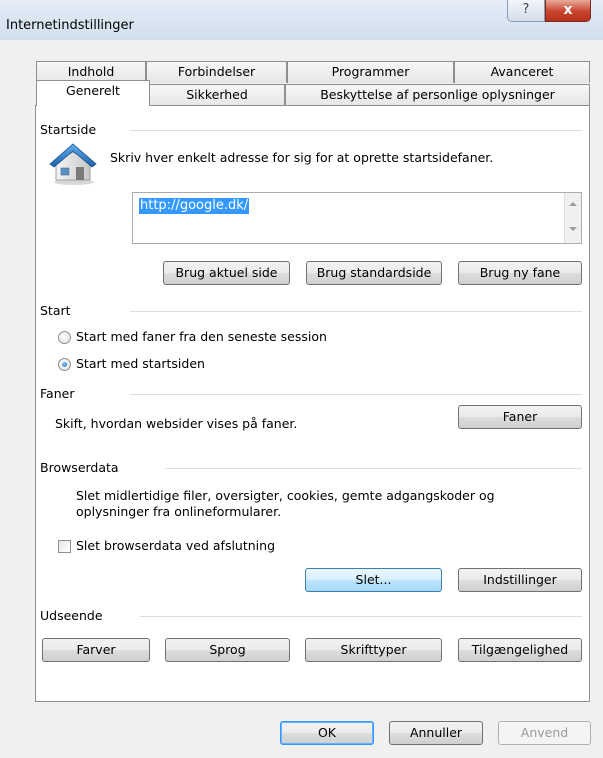  What do you see at coordinates (226, 273) in the screenshot?
I see `use-current-button: Brug aktuel side` at bounding box center [226, 273].